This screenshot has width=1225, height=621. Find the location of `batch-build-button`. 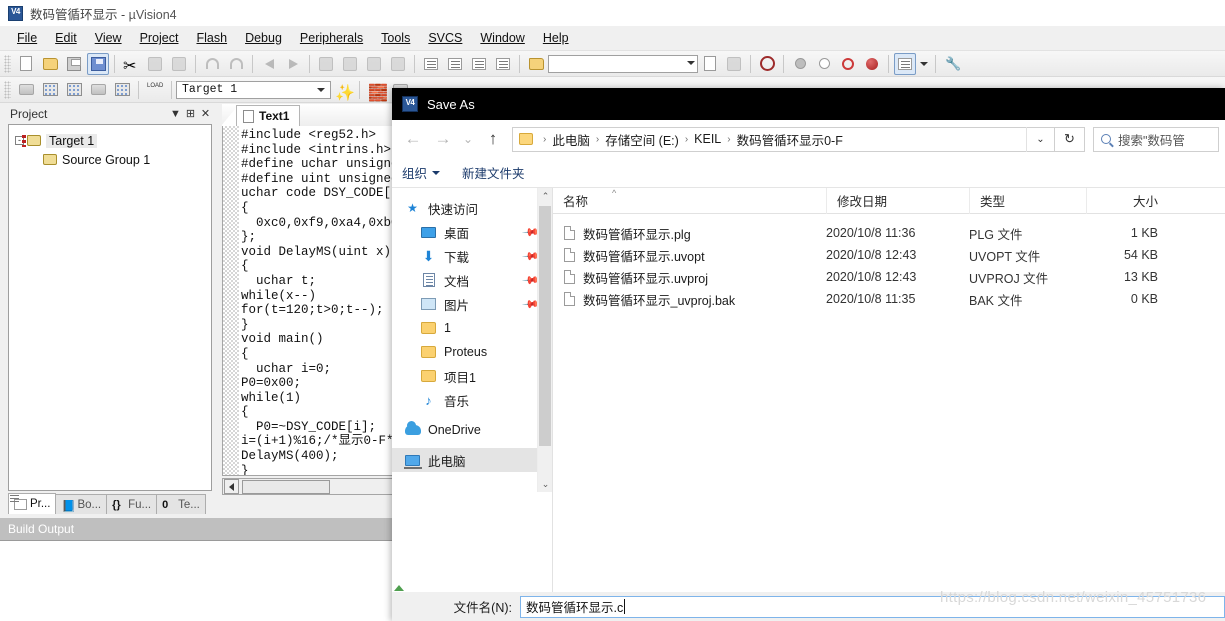

batch-build-button is located at coordinates (98, 90).